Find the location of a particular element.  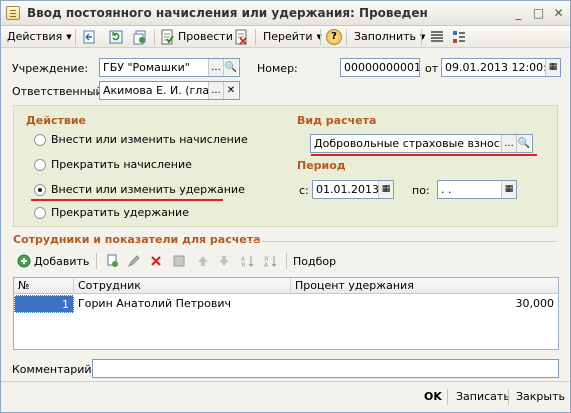

actions-label: Действия is located at coordinates (35, 36).